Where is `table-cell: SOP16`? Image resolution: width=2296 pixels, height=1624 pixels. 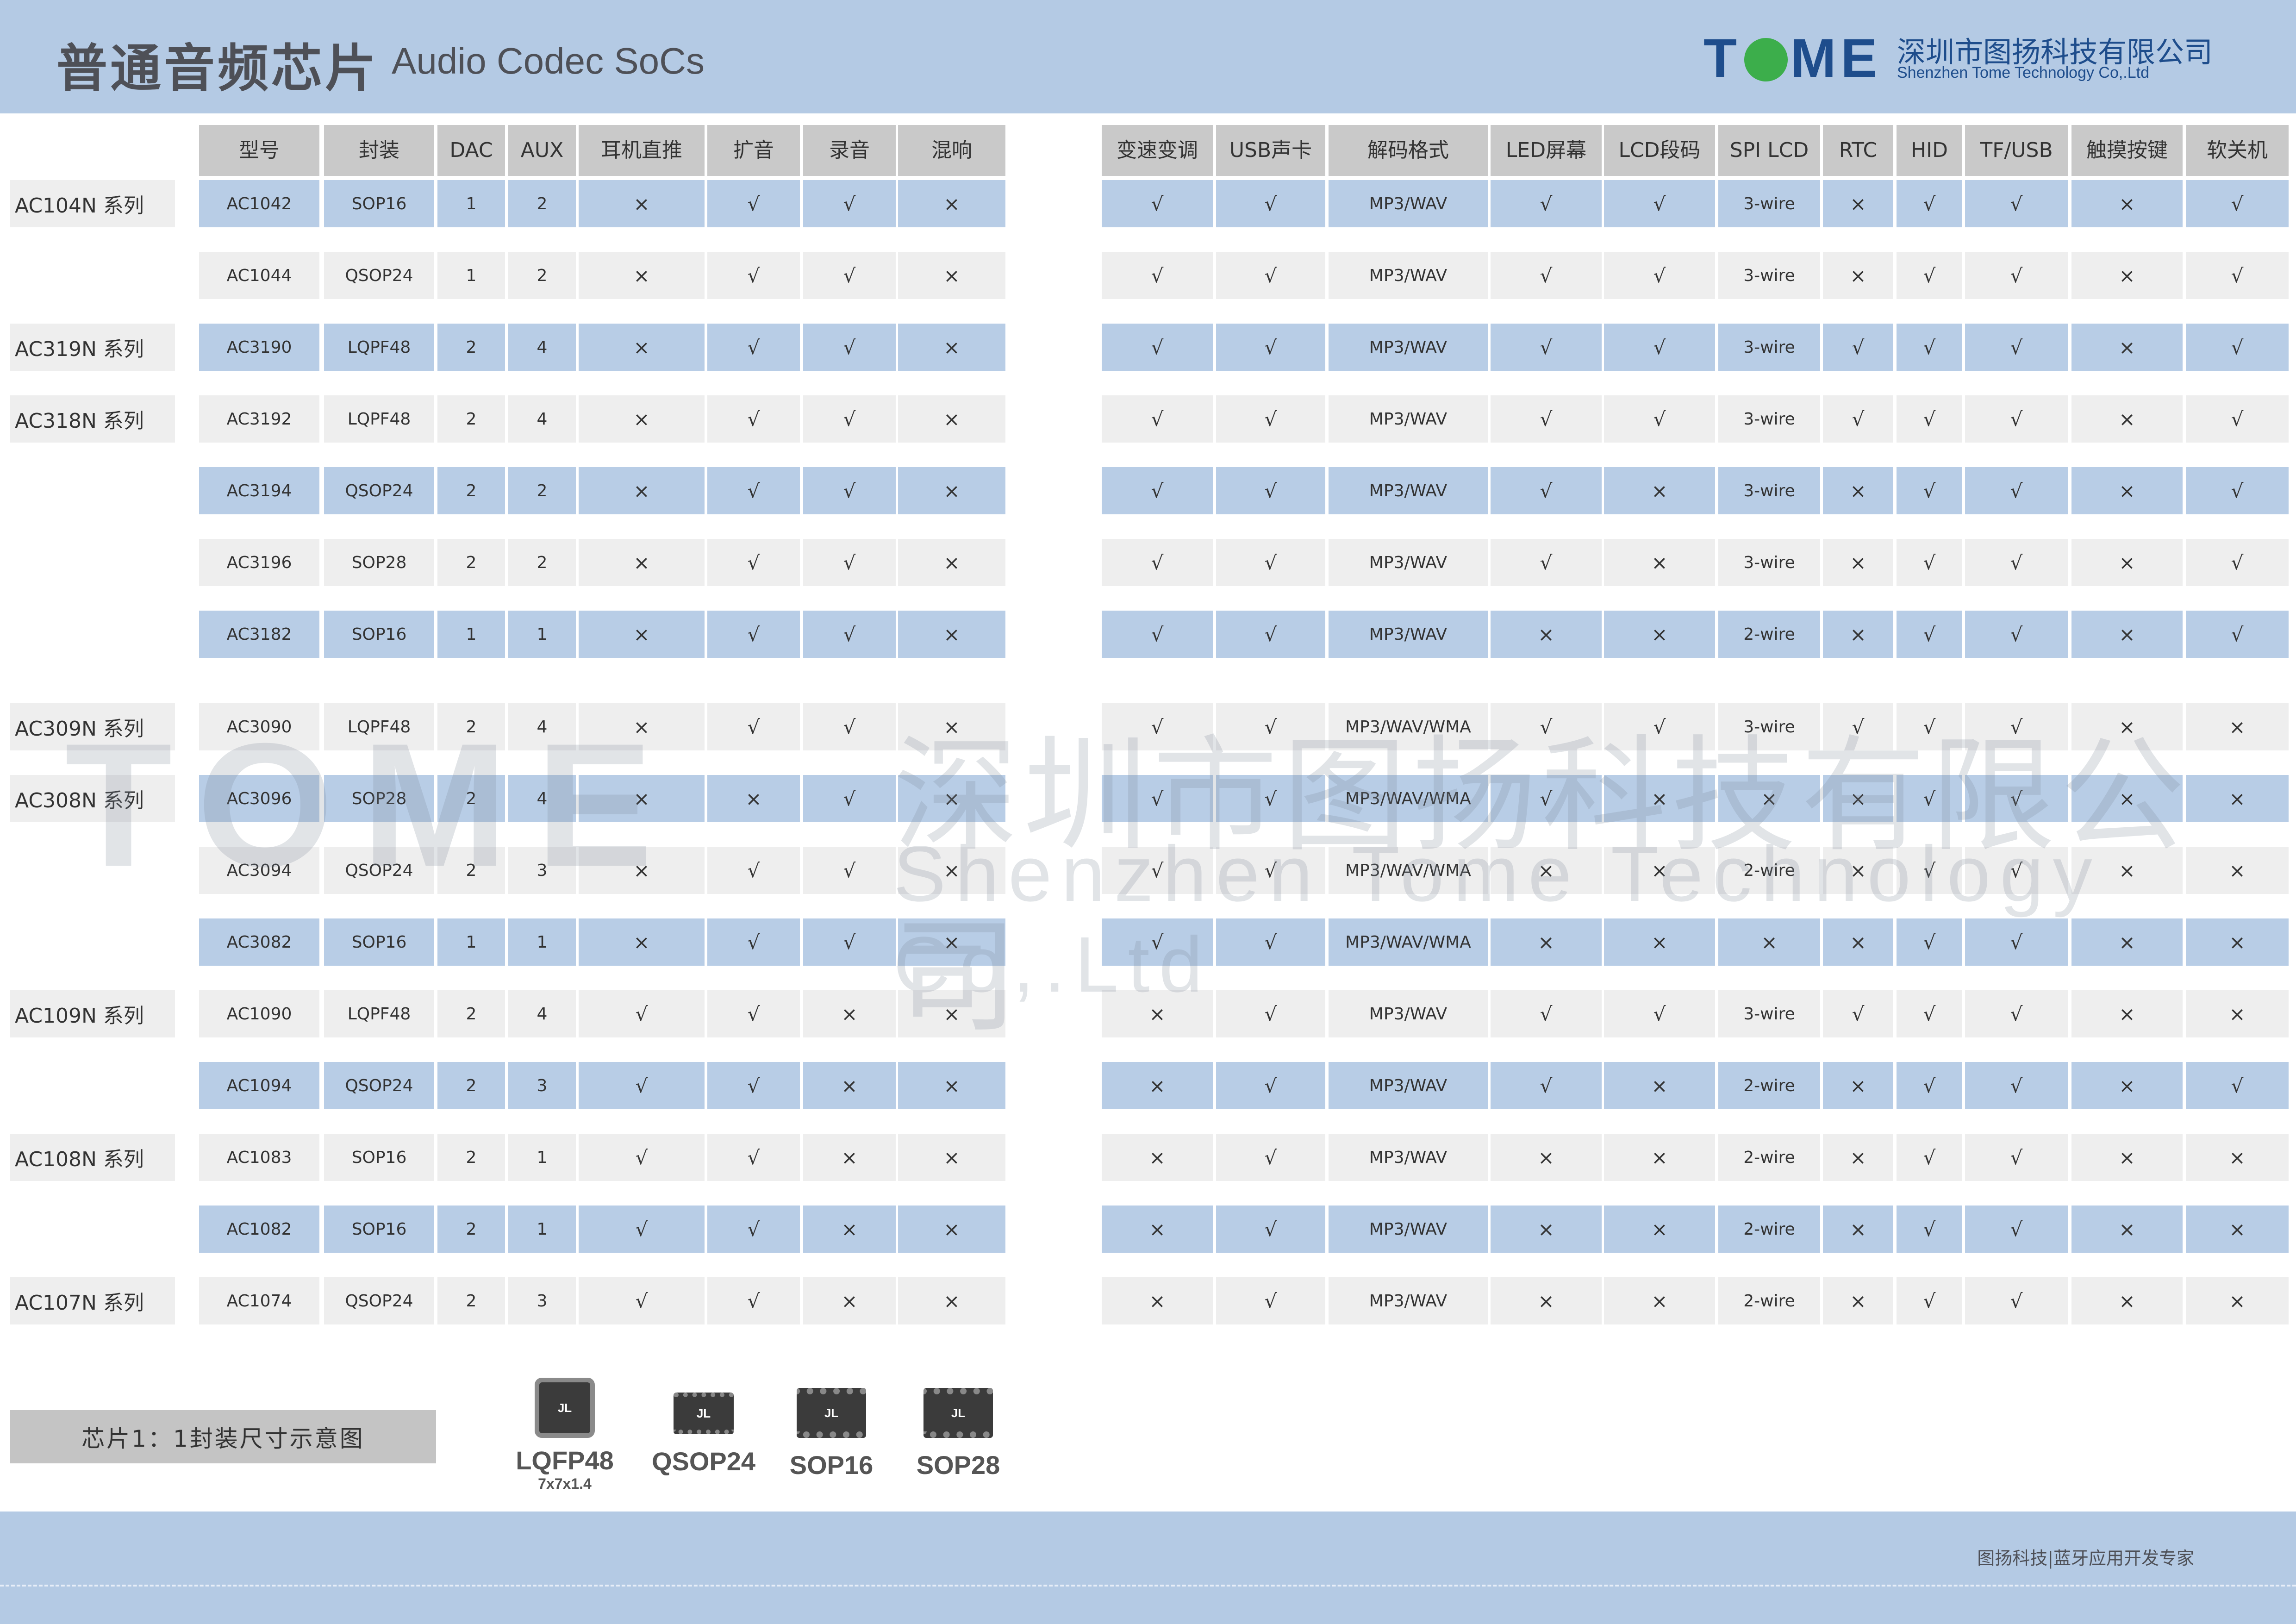
table-cell: SOP16 is located at coordinates (379, 1229).